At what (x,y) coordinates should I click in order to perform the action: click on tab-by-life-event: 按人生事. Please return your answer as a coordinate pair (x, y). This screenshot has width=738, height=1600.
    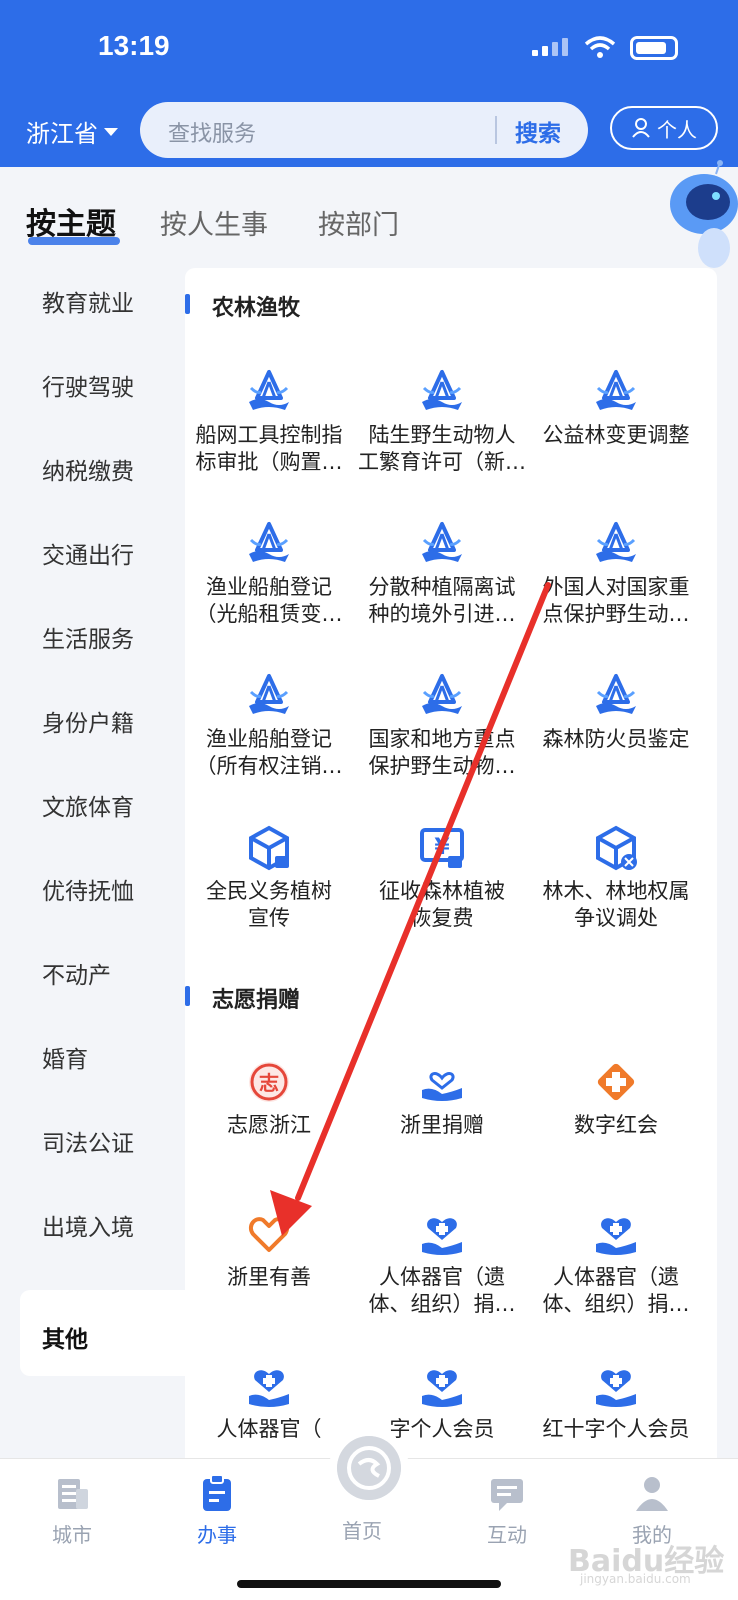
    Looking at the image, I should click on (214, 222).